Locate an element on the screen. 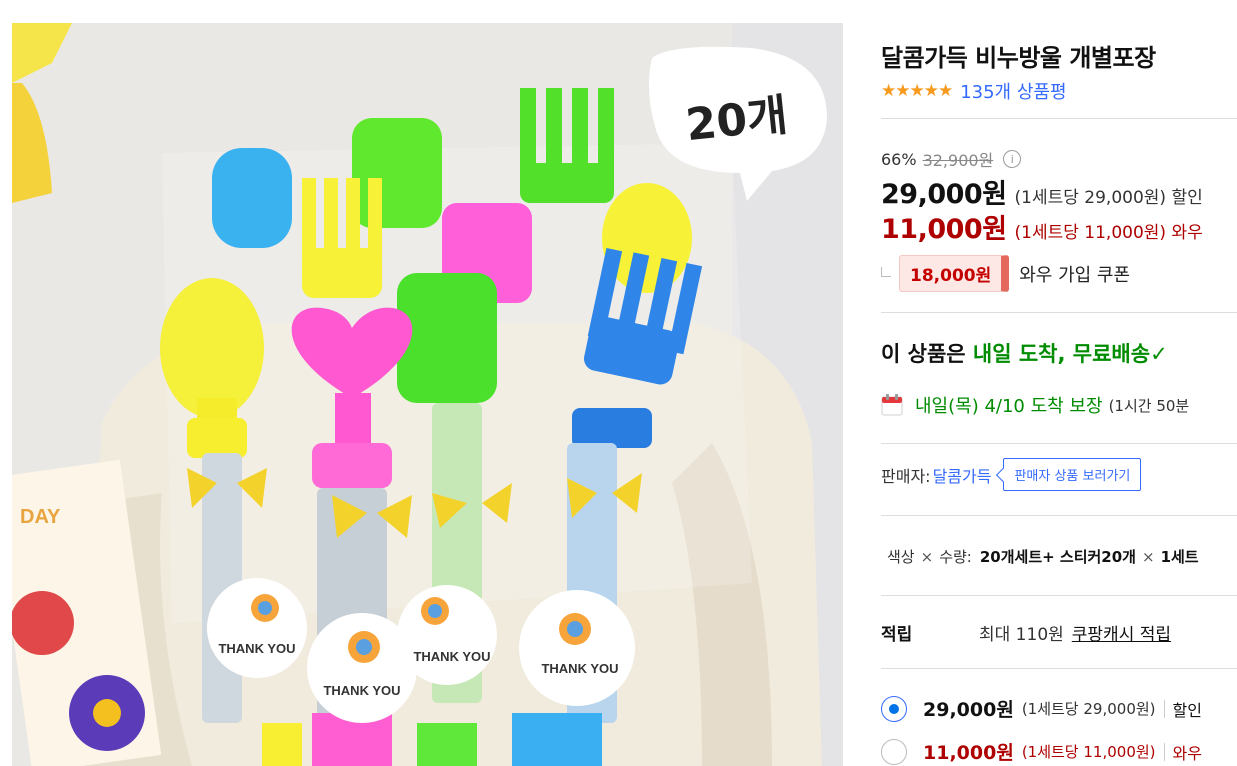 This screenshot has width=1237, height=766. delivery-prefix: 이 상품은 is located at coordinates (927, 354).